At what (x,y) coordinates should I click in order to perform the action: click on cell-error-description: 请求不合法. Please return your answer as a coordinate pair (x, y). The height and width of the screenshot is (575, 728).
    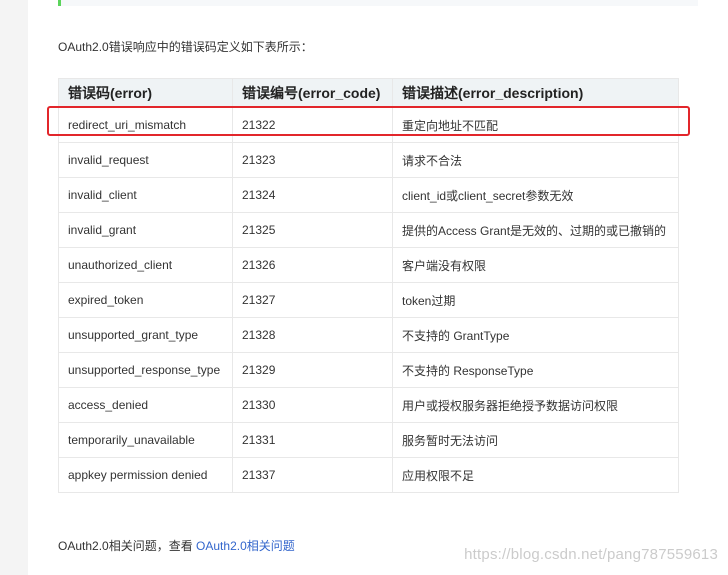
    Looking at the image, I should click on (535, 160).